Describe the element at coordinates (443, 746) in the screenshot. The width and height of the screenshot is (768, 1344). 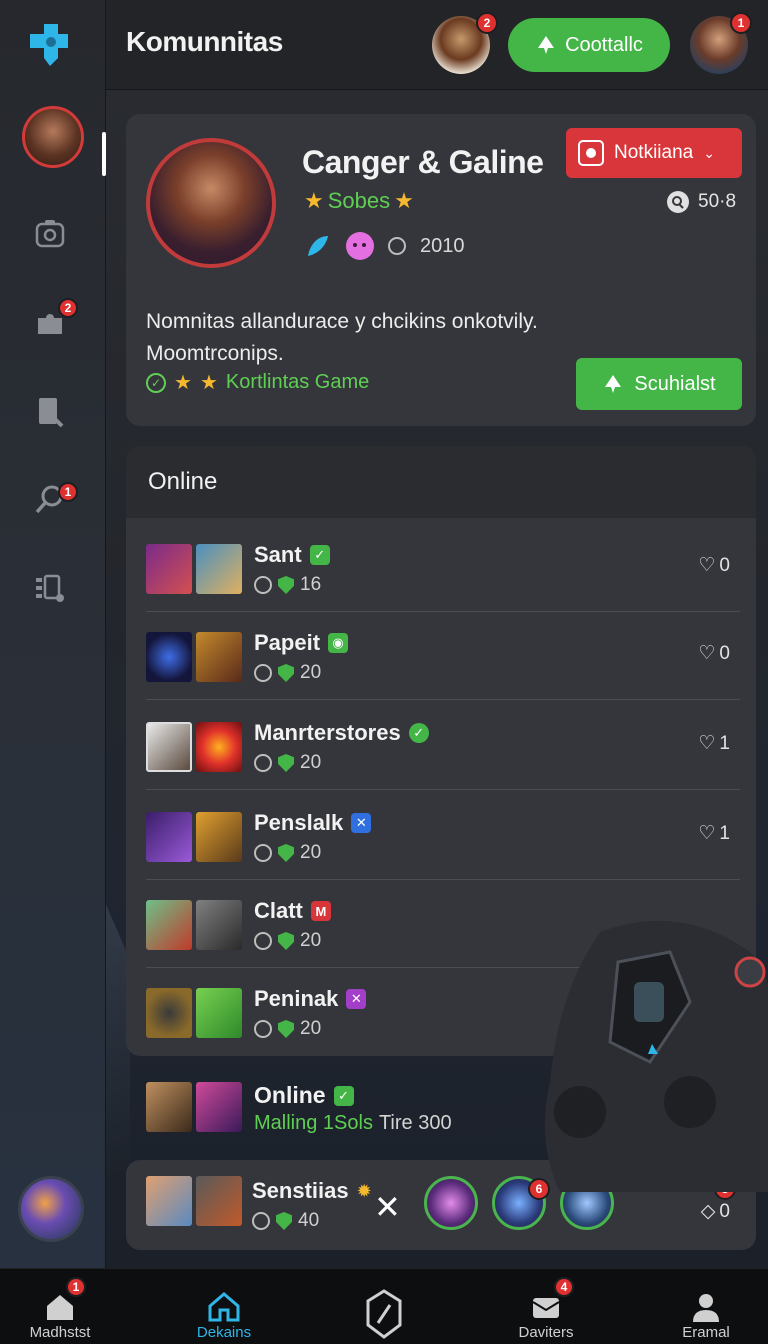
I see `list-item: Manrterstores ✓ 20 ♡ 1` at that location.